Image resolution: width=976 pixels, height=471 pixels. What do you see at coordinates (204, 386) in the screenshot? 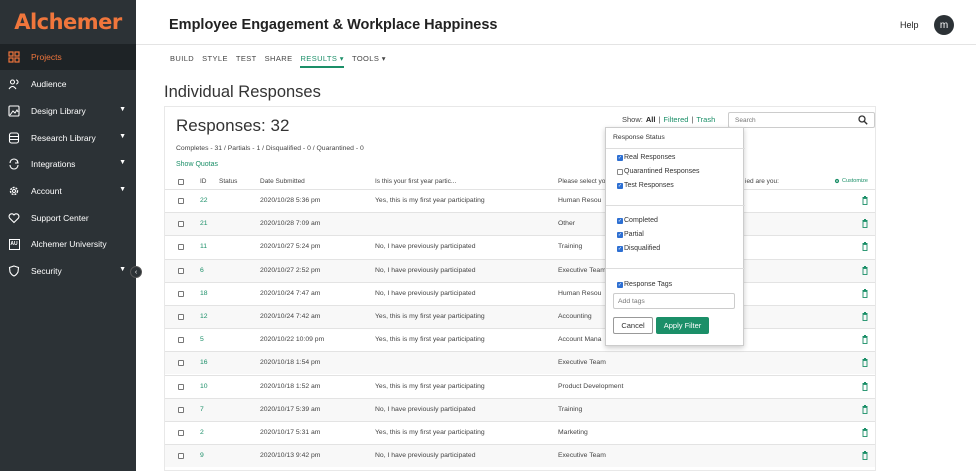
I see `response-id-link: 10` at bounding box center [204, 386].